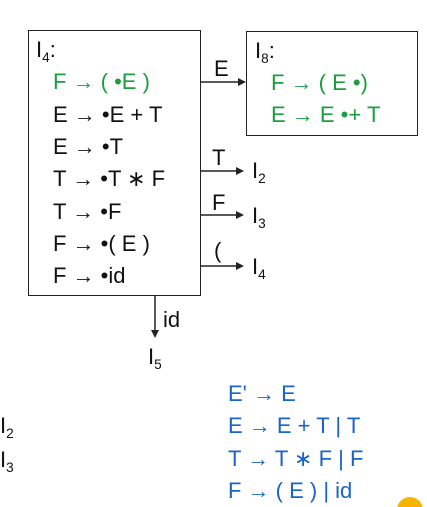 The height and width of the screenshot is (507, 427). I want to click on left-label-i3: I3, so click(7, 461).